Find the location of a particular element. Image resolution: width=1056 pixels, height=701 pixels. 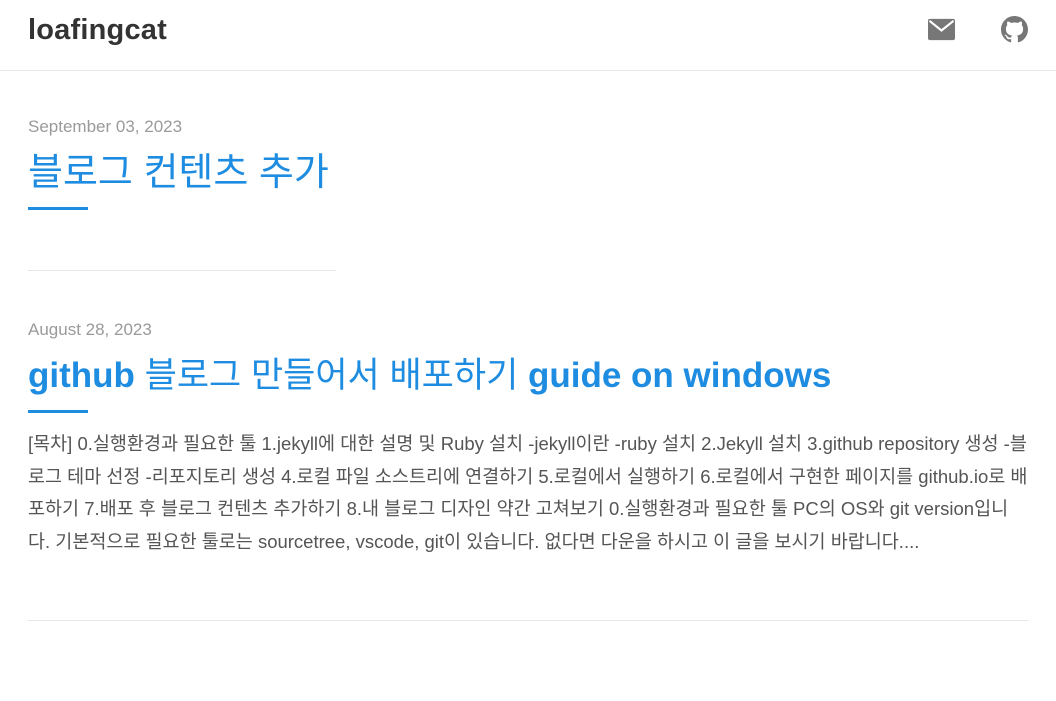

post-title-part: 블로그 만들어서 배포하기 is located at coordinates (331, 375).